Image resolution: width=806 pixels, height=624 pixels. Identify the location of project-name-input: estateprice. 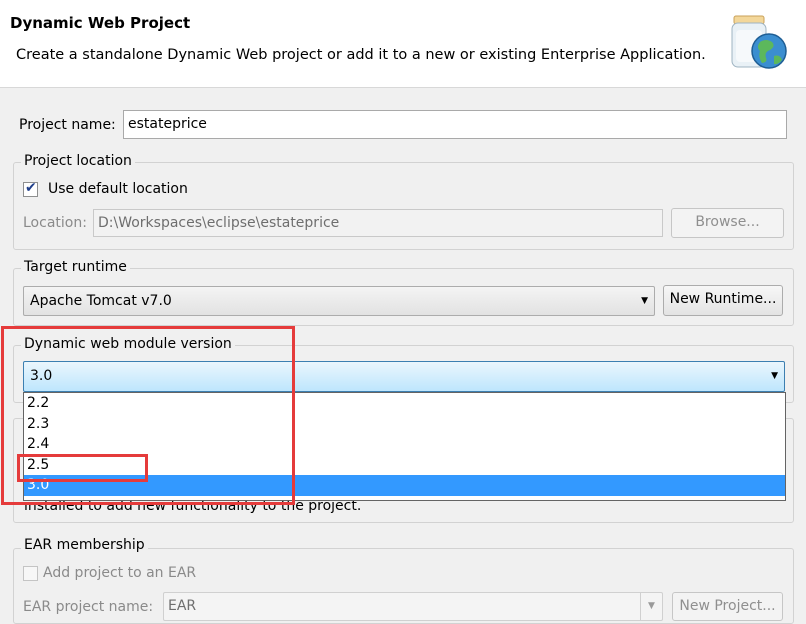
(455, 124).